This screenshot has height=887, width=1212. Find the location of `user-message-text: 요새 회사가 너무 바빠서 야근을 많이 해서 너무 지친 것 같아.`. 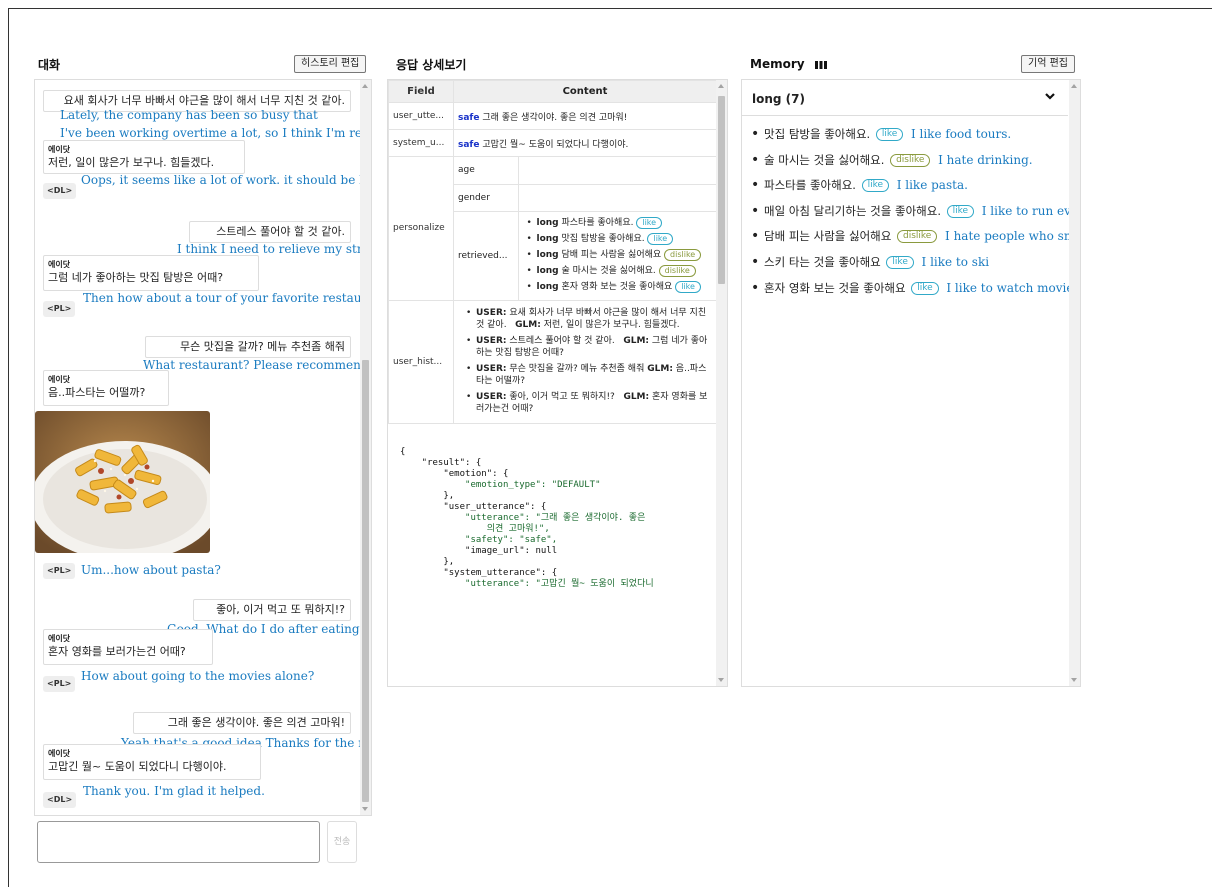

user-message-text: 요새 회사가 너무 바빠서 야근을 많이 해서 너무 지친 것 같아. is located at coordinates (204, 100).